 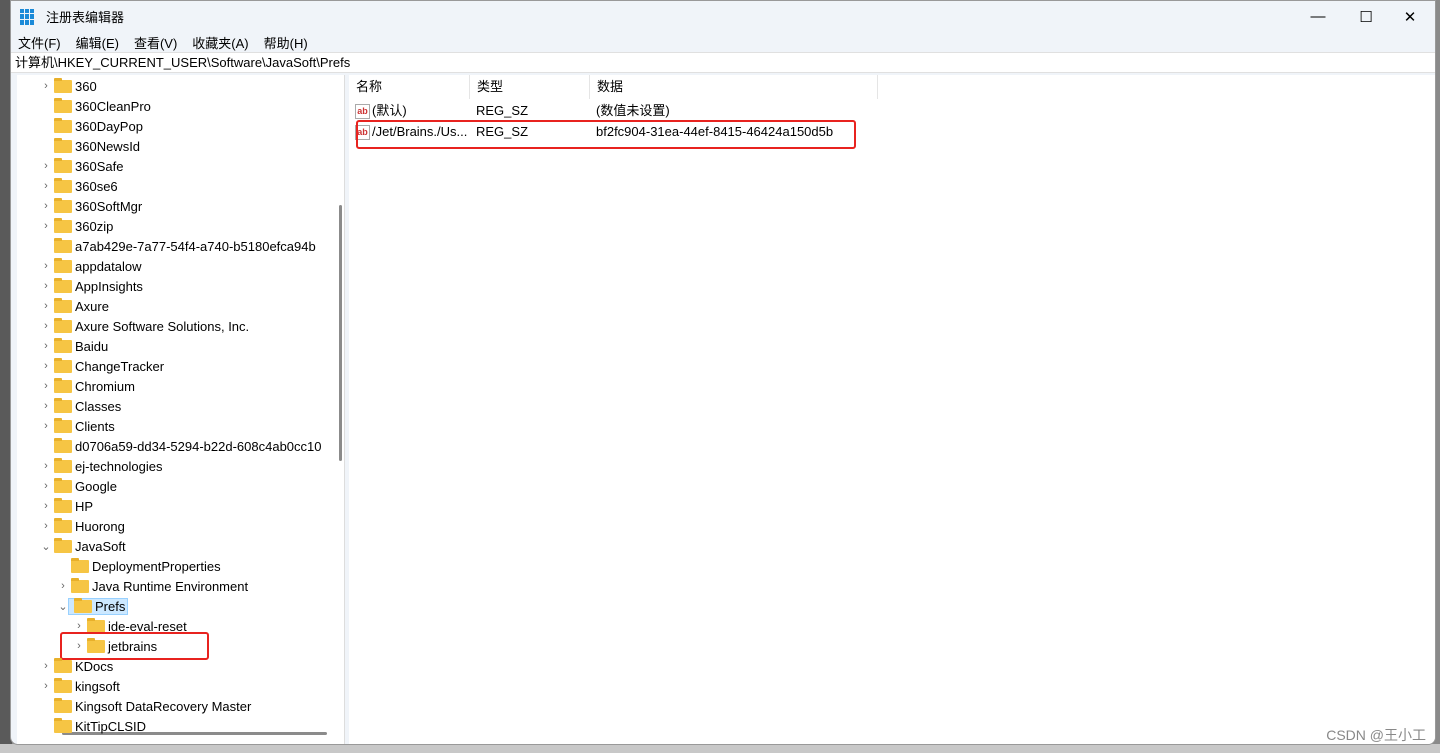 What do you see at coordinates (95, 426) in the screenshot?
I see `tree-item-label: Clients` at bounding box center [95, 426].